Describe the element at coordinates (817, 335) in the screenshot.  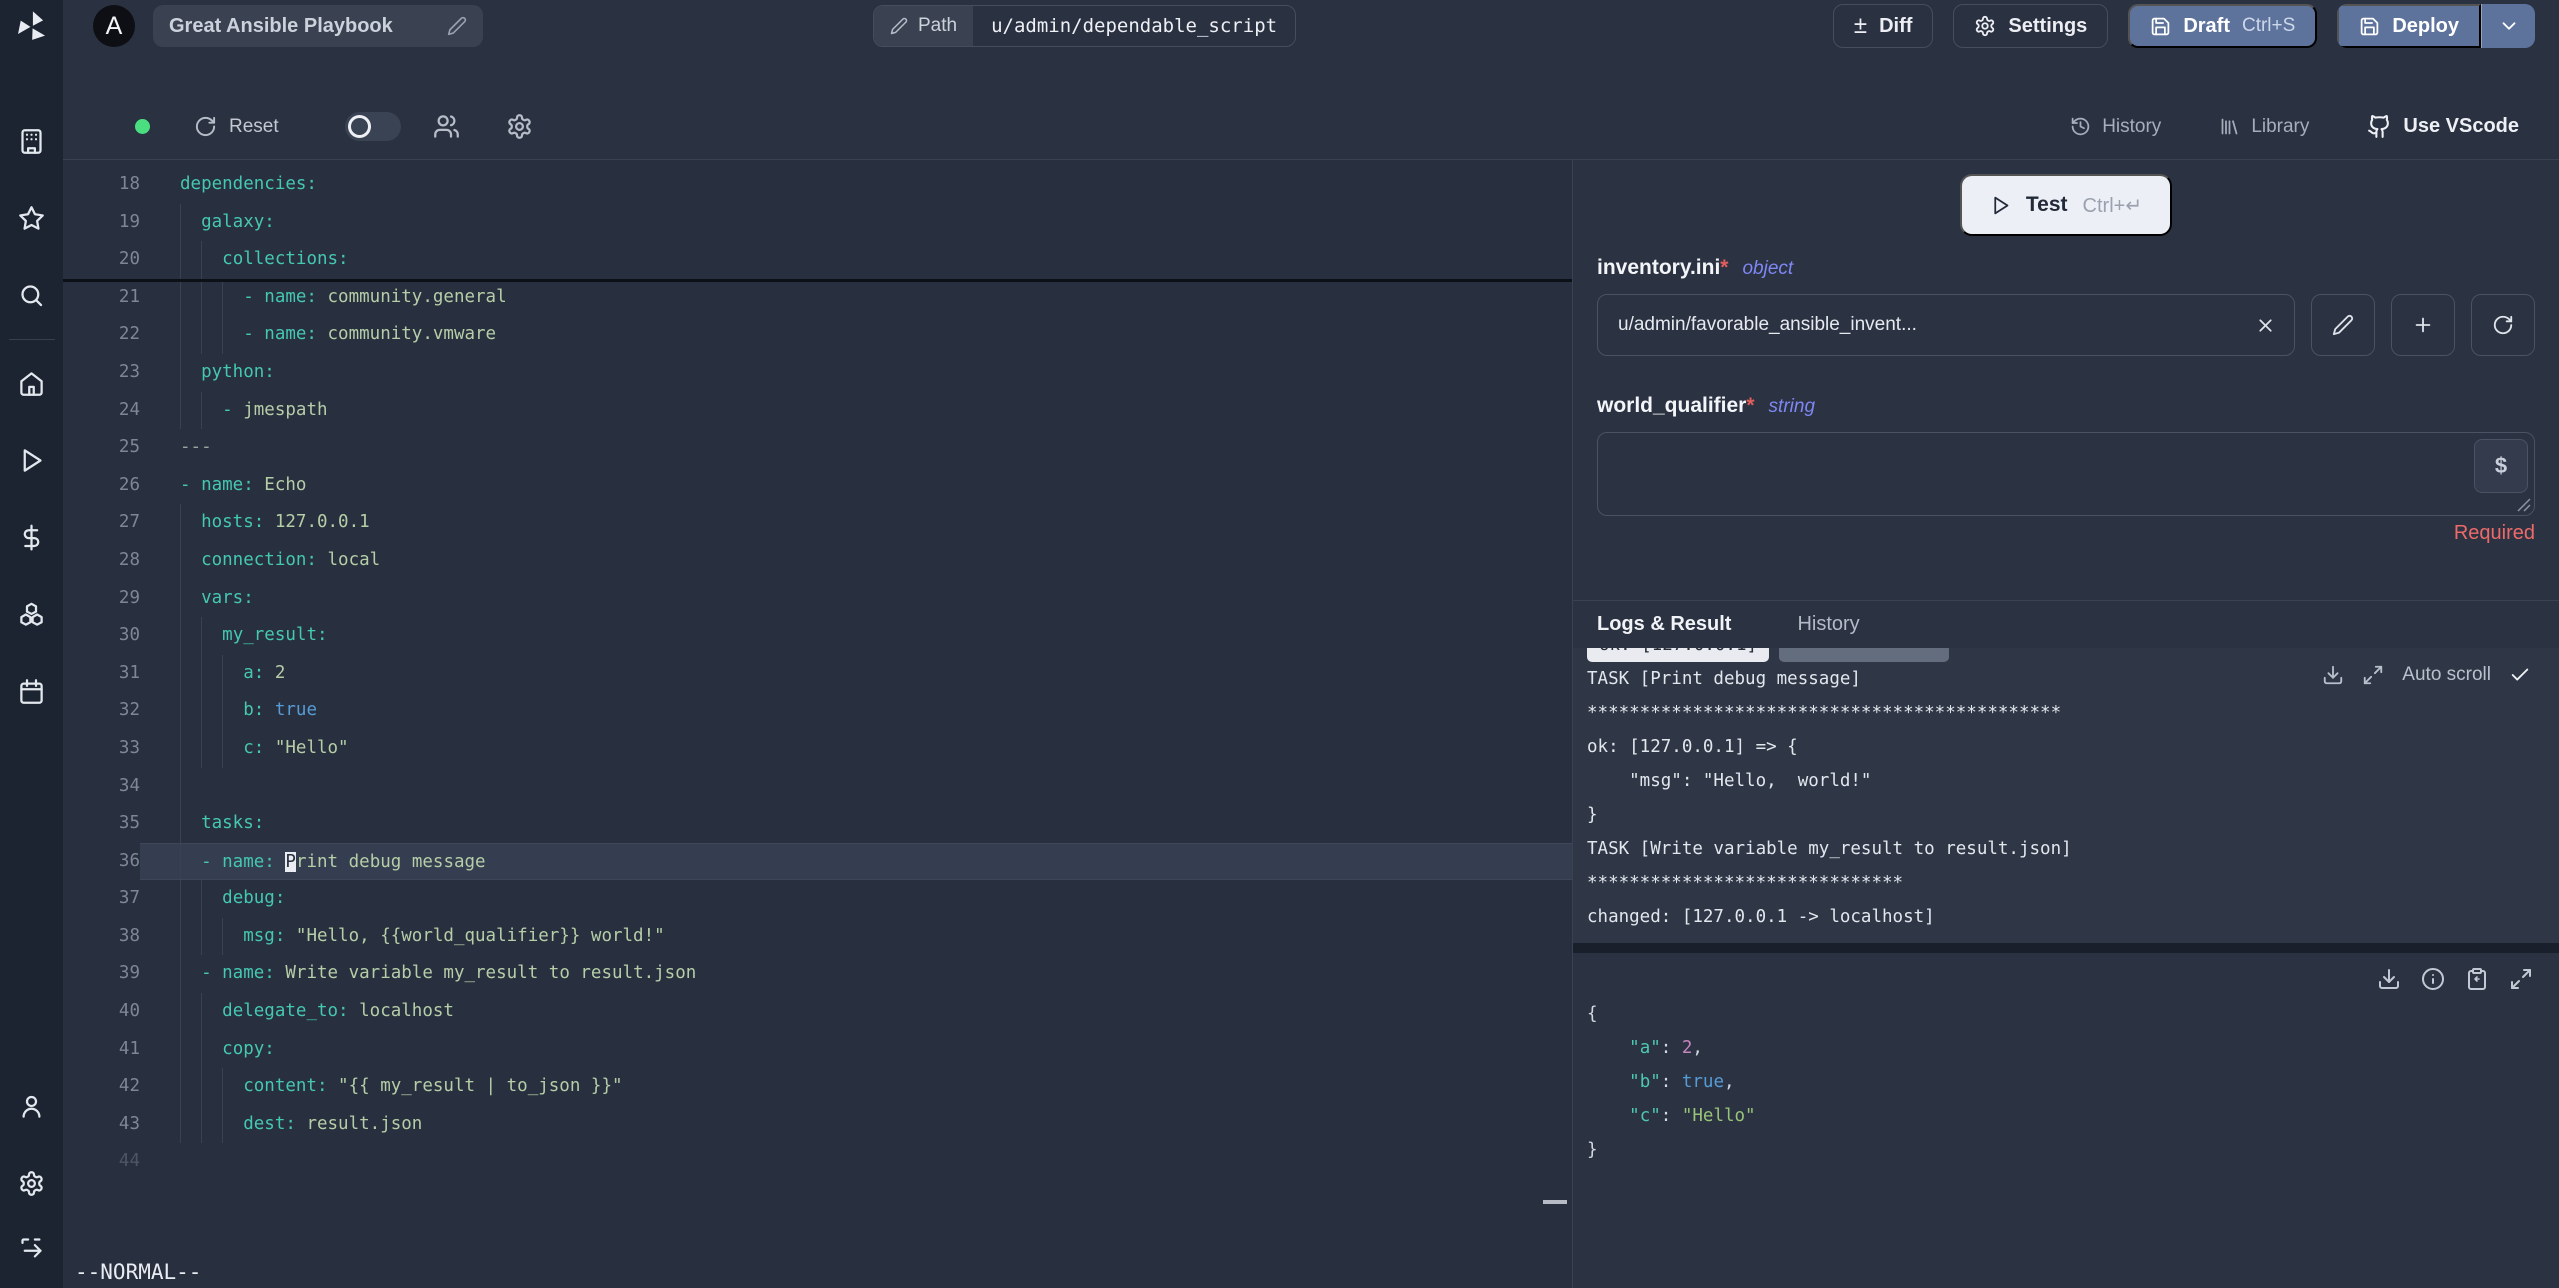
I see `code-line: 22 - name: community.vmware` at that location.